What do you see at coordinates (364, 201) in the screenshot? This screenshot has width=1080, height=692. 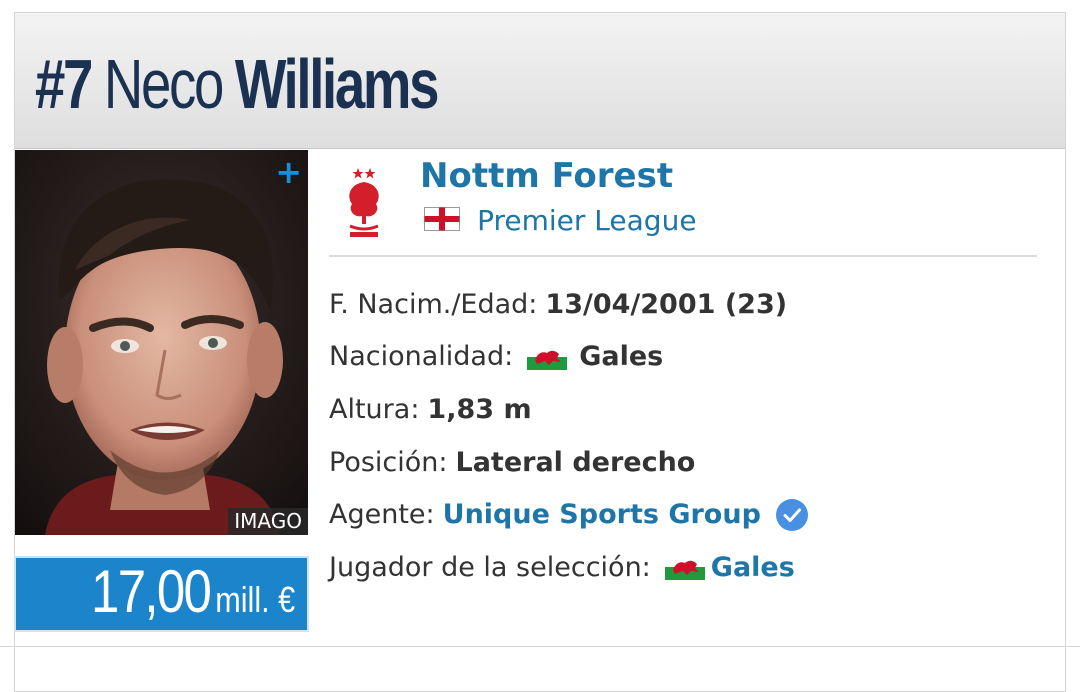 I see `nottingham-forest-crest-icon` at bounding box center [364, 201].